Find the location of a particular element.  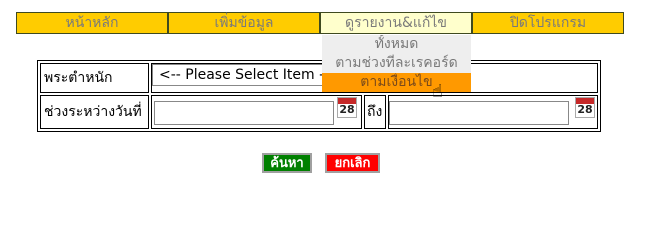

date-range-label: ช่วงระหว่างวันที่ is located at coordinates (94, 112).